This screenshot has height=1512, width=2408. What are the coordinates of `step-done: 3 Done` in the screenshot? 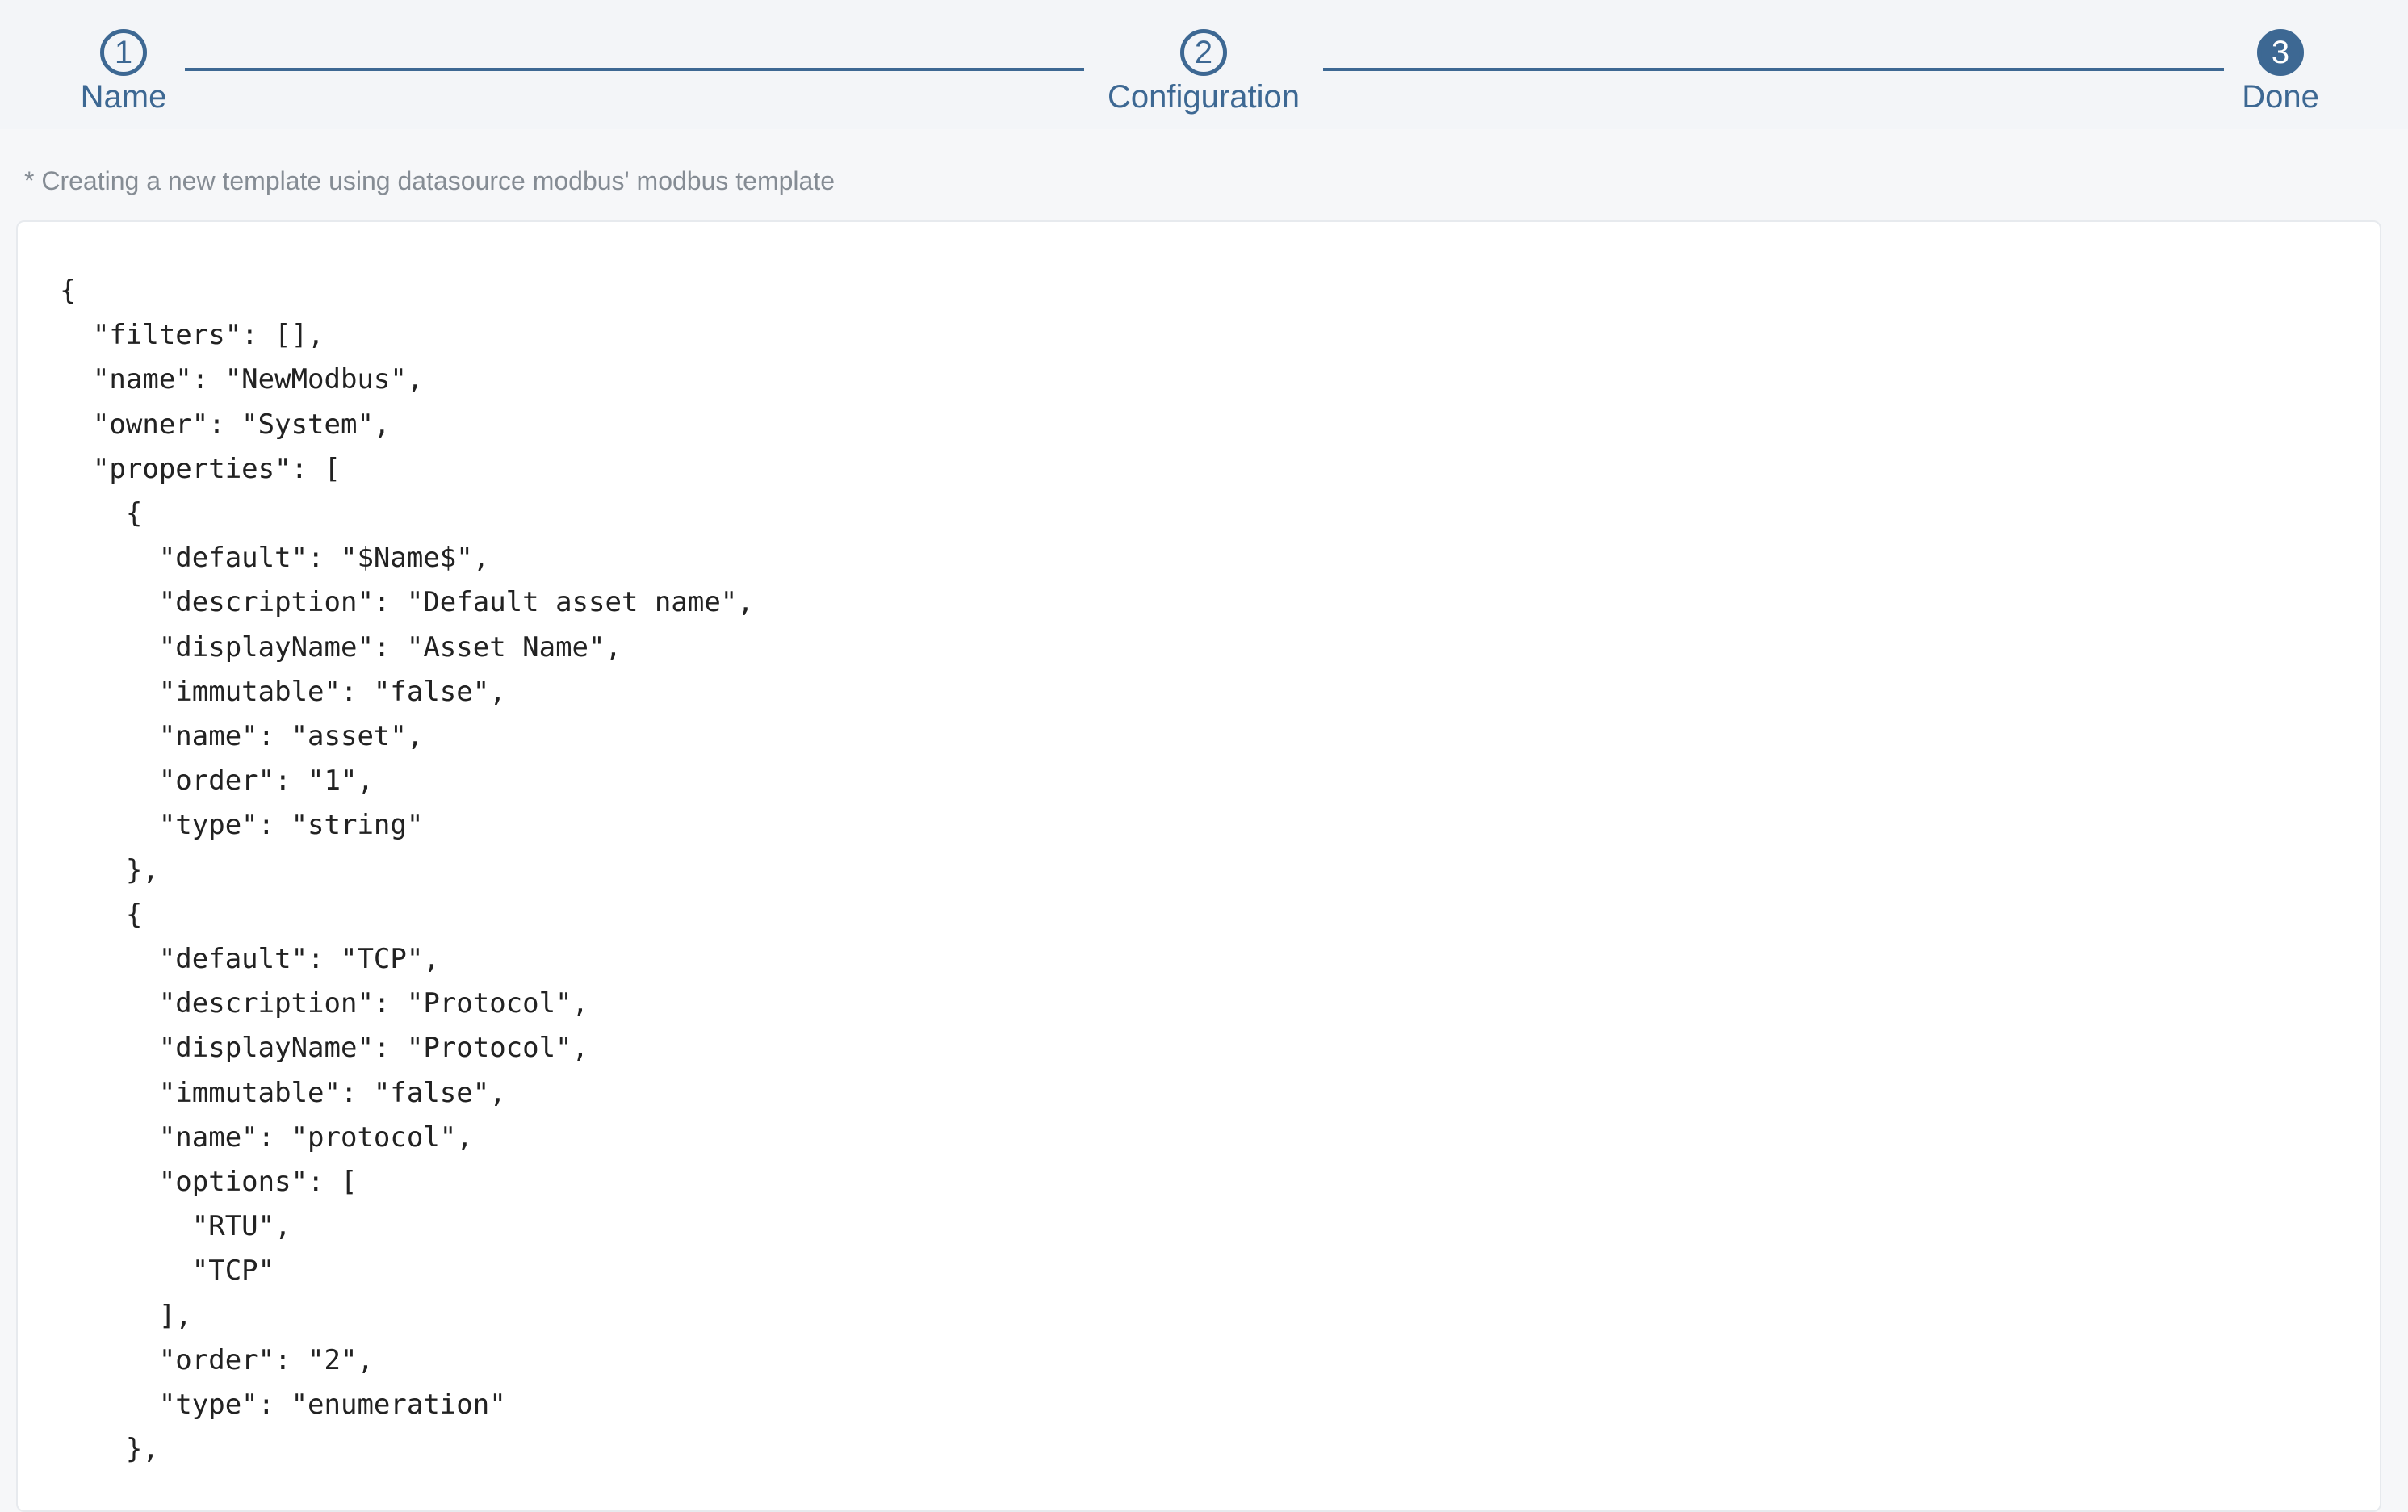 It's located at (2280, 72).